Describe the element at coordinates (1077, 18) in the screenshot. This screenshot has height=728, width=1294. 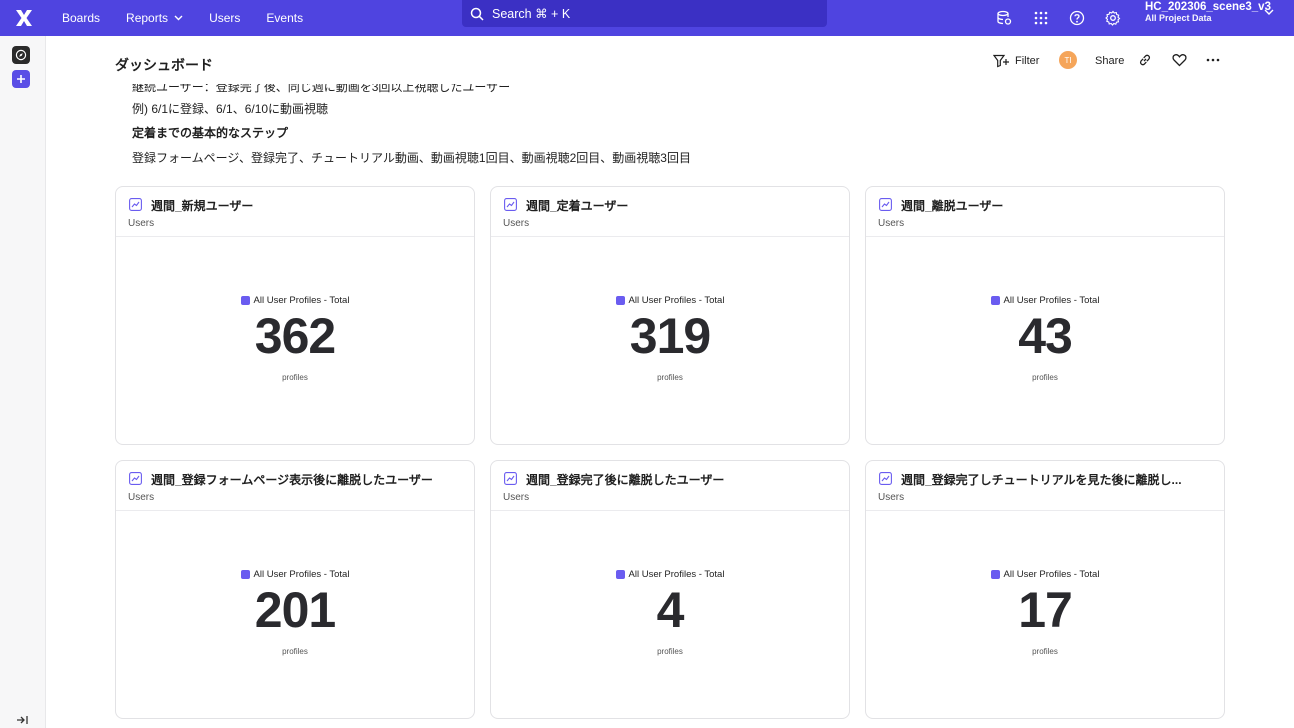
I see `help-icon` at that location.